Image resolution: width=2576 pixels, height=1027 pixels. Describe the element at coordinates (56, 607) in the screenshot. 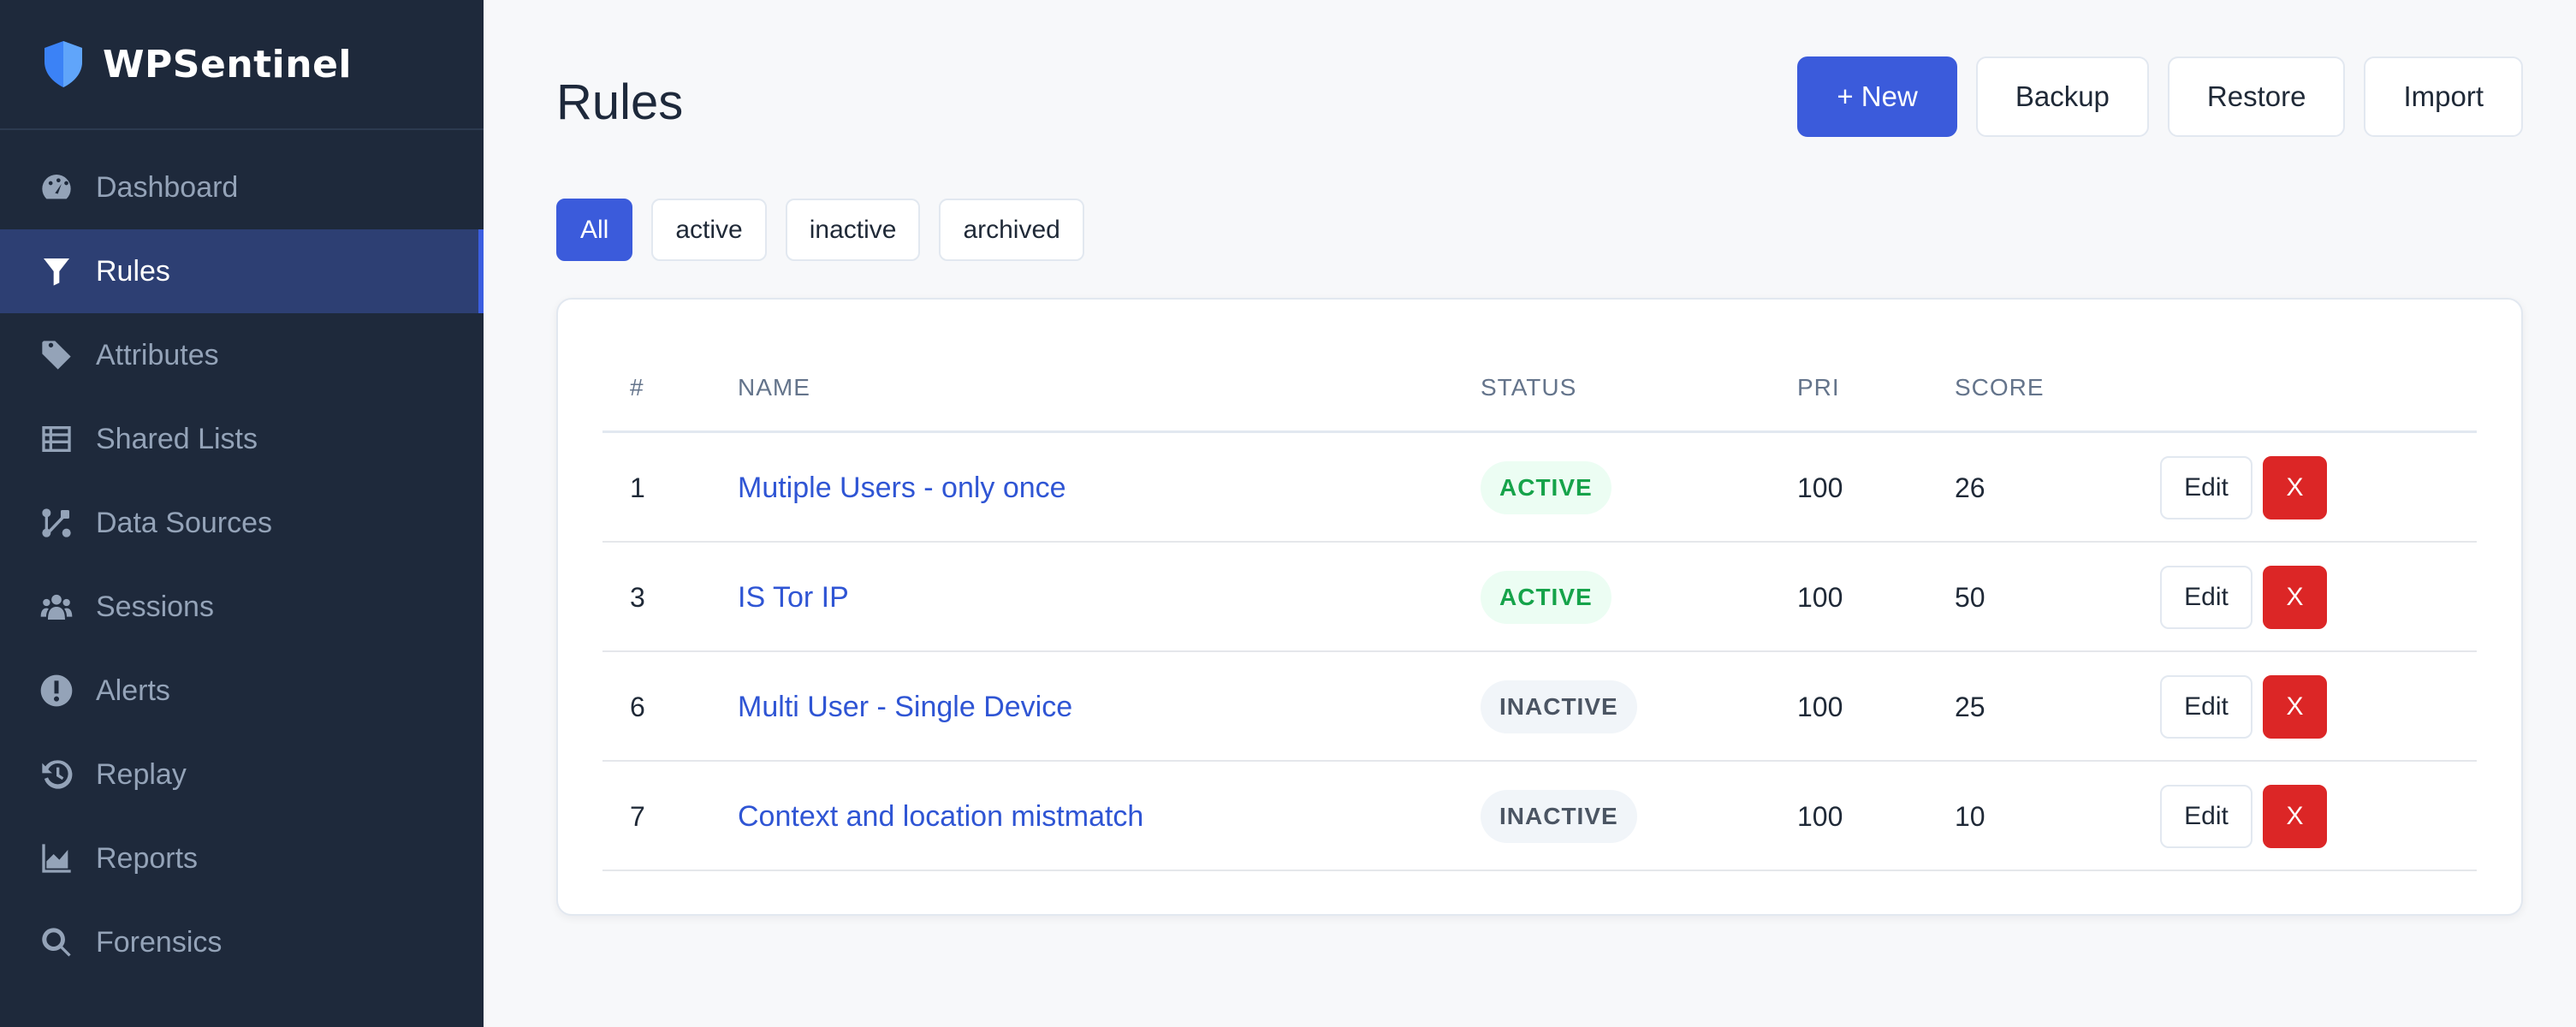

I see `users-icon` at that location.